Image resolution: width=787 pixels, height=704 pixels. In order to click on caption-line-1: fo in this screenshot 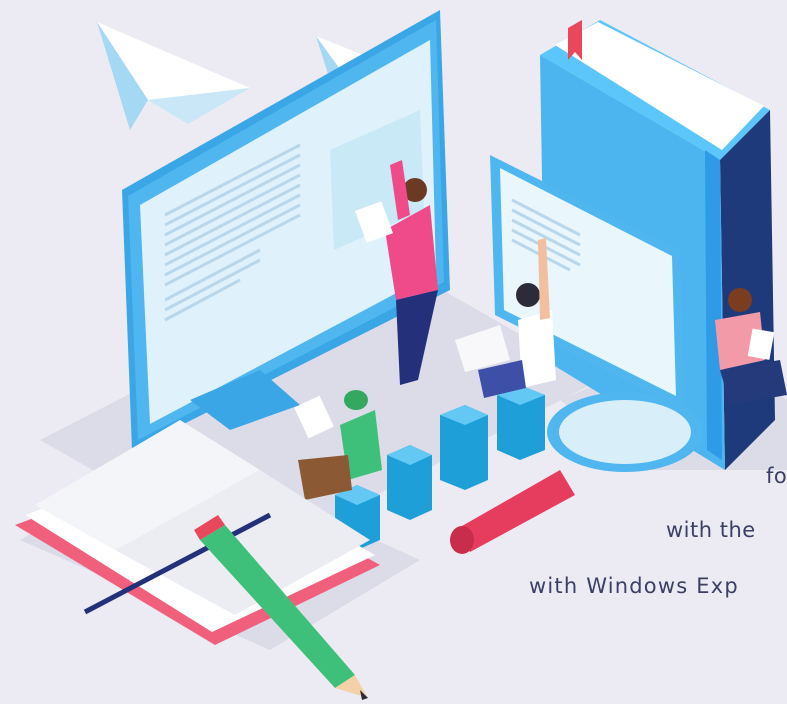, I will do `click(776, 476)`.